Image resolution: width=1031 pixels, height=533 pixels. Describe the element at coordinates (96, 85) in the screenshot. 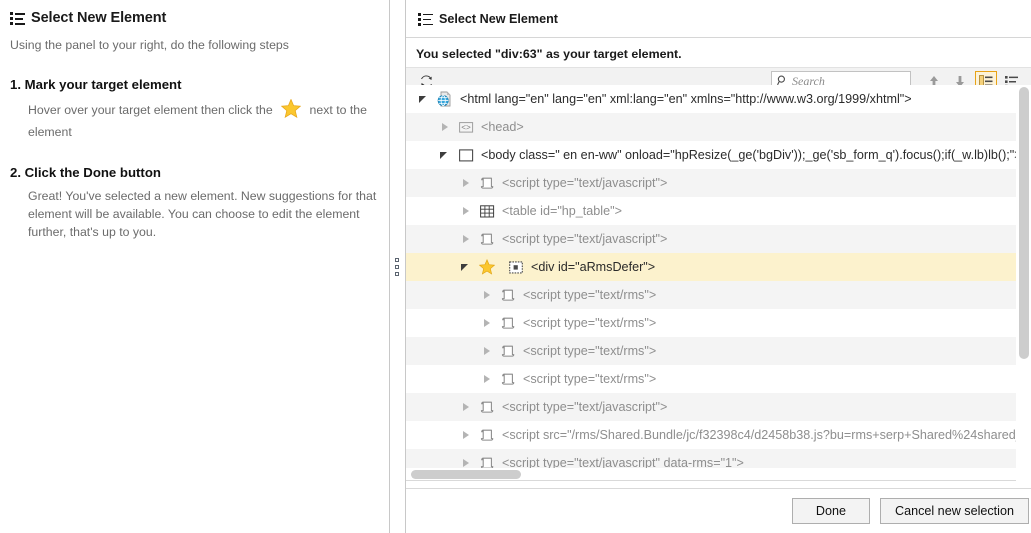

I see `step-1-heading: 1. Mark your target element` at that location.